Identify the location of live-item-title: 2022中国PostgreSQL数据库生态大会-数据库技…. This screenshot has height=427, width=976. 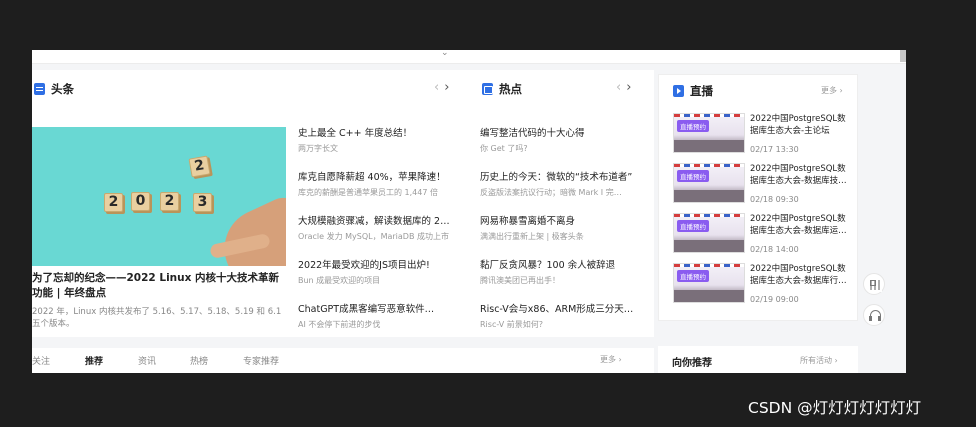
(800, 175).